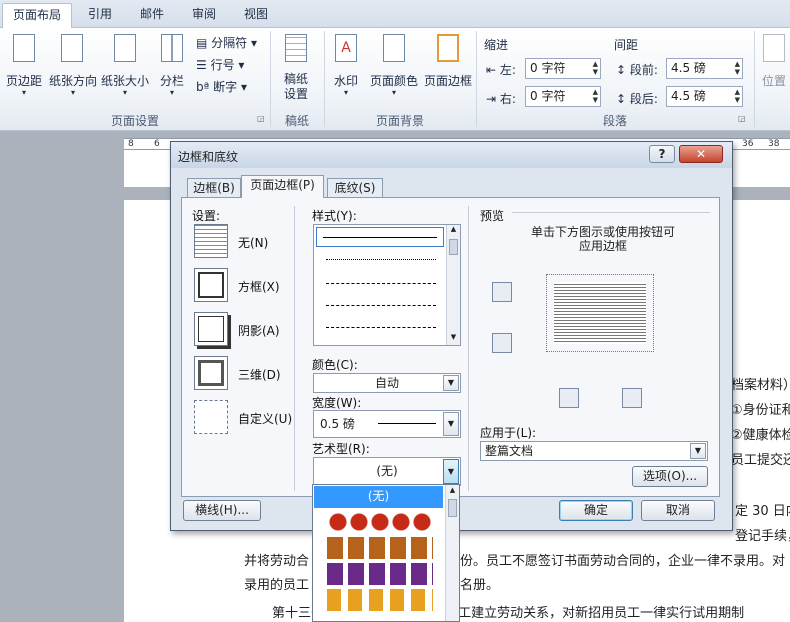 This screenshot has height=622, width=790. What do you see at coordinates (259, 330) in the screenshot?
I see `setting-shadow-label: 阴影(A)` at bounding box center [259, 330].